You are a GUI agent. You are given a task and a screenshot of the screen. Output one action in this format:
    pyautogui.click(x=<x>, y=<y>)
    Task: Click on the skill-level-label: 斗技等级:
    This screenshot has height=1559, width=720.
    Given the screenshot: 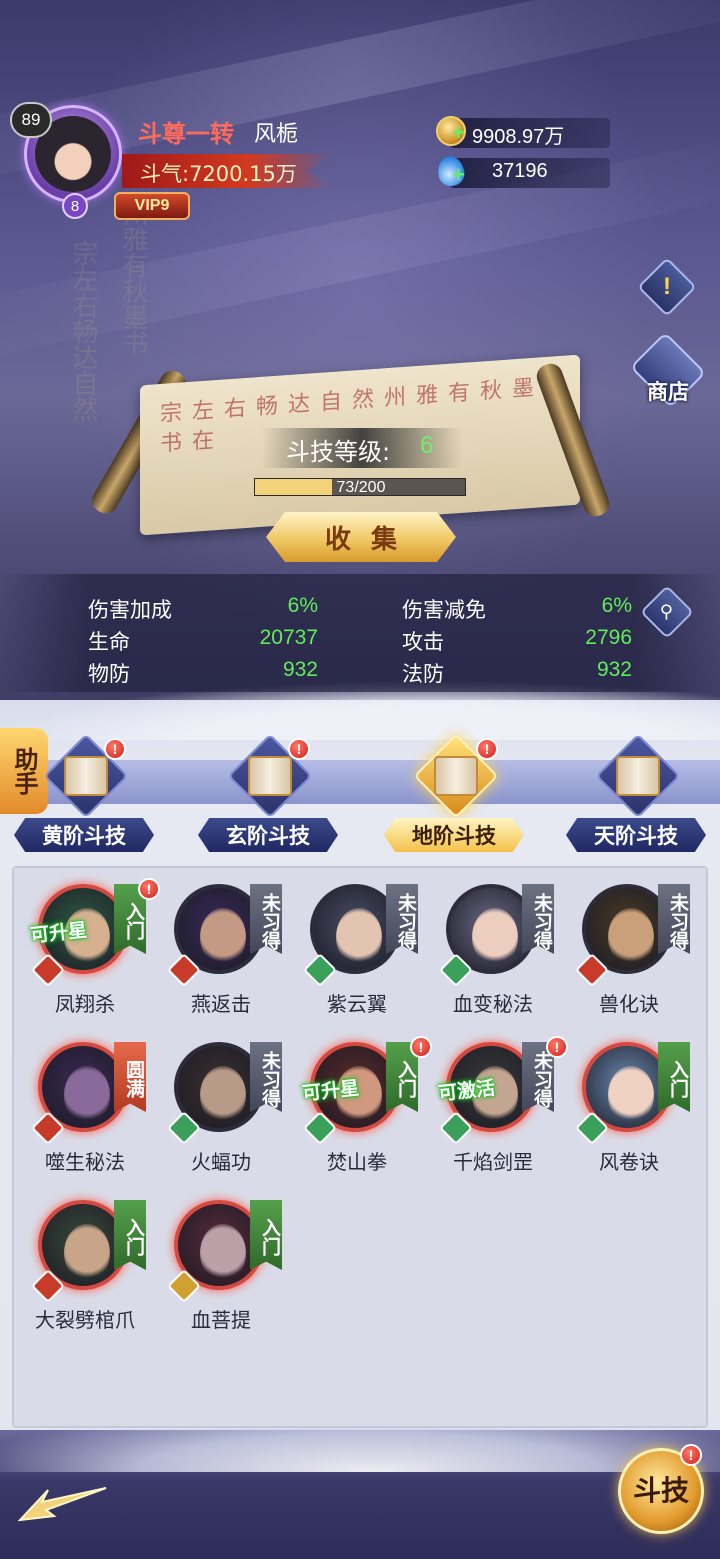 What is the action you would take?
    pyautogui.click(x=338, y=452)
    